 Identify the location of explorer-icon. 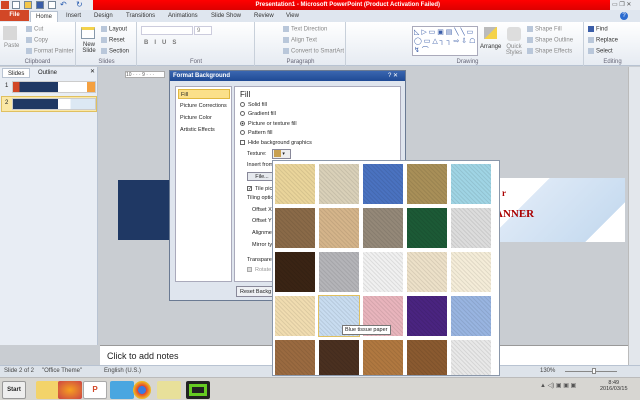
(48, 390).